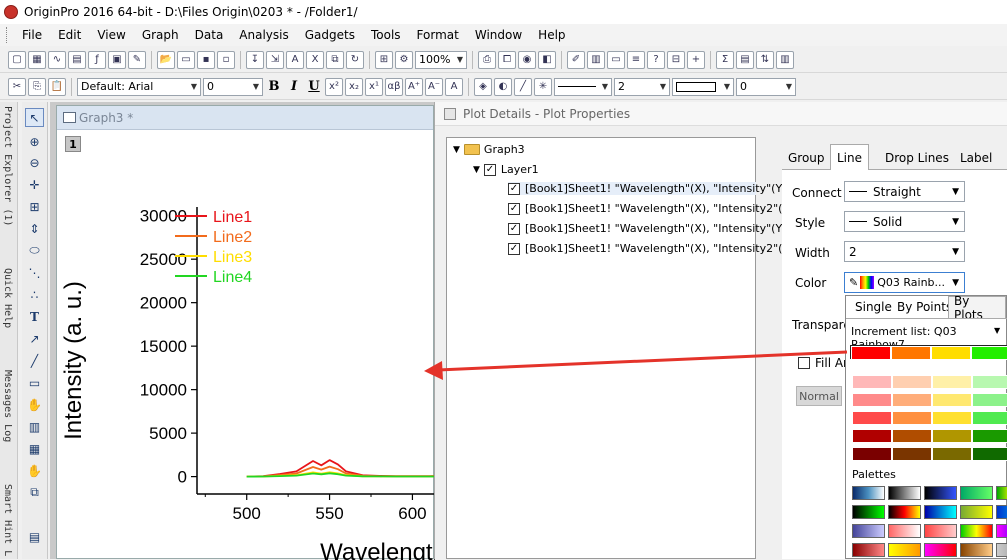 The height and width of the screenshot is (560, 1007). What do you see at coordinates (583, 86) in the screenshot?
I see `line-style-combo: ▼` at bounding box center [583, 86].